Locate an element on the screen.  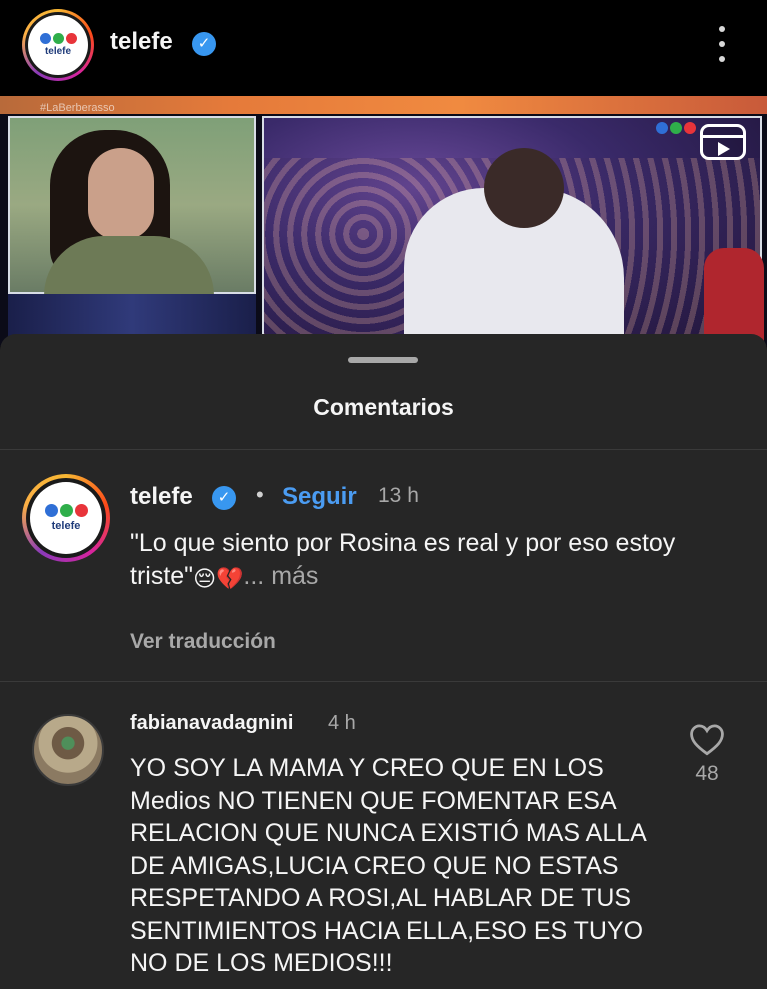
heart-icon is located at coordinates (707, 739).